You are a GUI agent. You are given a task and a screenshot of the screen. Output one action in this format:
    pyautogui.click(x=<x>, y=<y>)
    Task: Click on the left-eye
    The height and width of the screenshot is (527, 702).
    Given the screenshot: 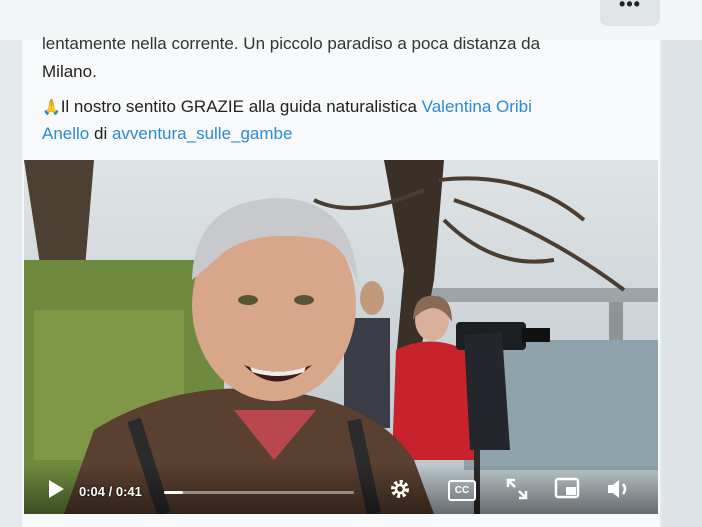 What is the action you would take?
    pyautogui.click(x=248, y=300)
    